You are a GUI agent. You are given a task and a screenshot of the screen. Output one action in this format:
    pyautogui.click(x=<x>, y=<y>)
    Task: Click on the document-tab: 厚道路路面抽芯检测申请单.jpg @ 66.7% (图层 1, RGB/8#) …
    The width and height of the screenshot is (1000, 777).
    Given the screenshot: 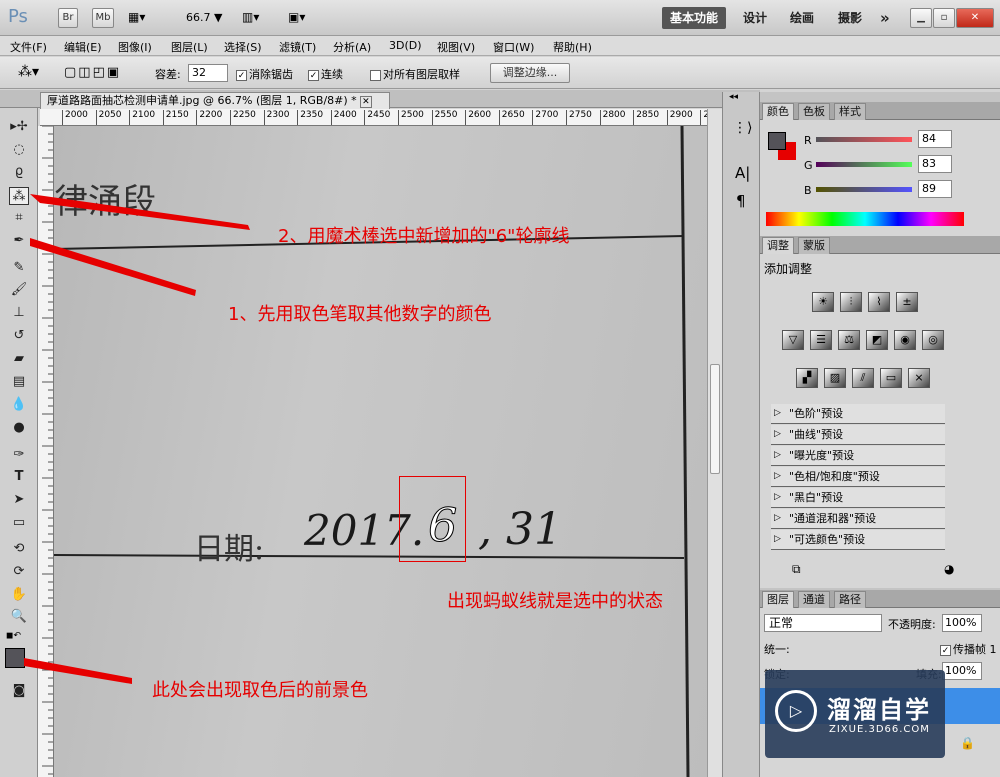 What is the action you would take?
    pyautogui.click(x=215, y=100)
    